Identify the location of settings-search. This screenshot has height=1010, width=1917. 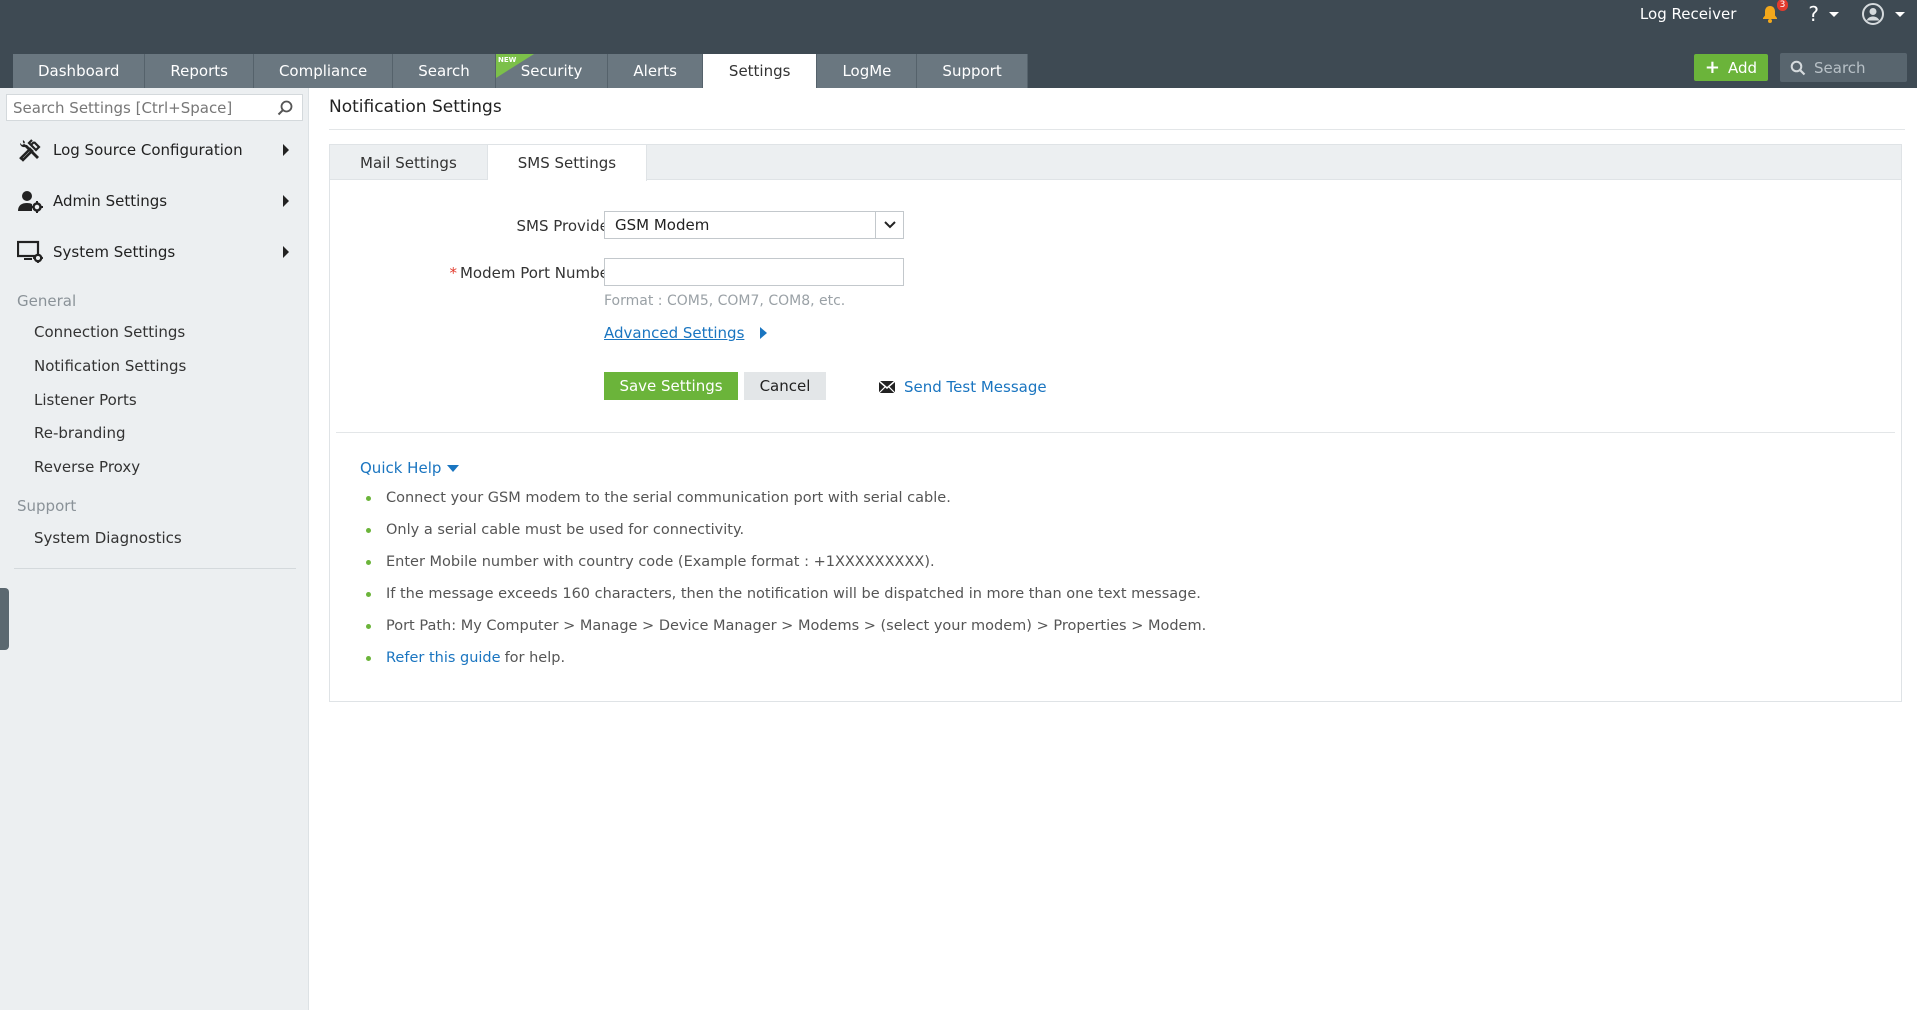
(154, 107).